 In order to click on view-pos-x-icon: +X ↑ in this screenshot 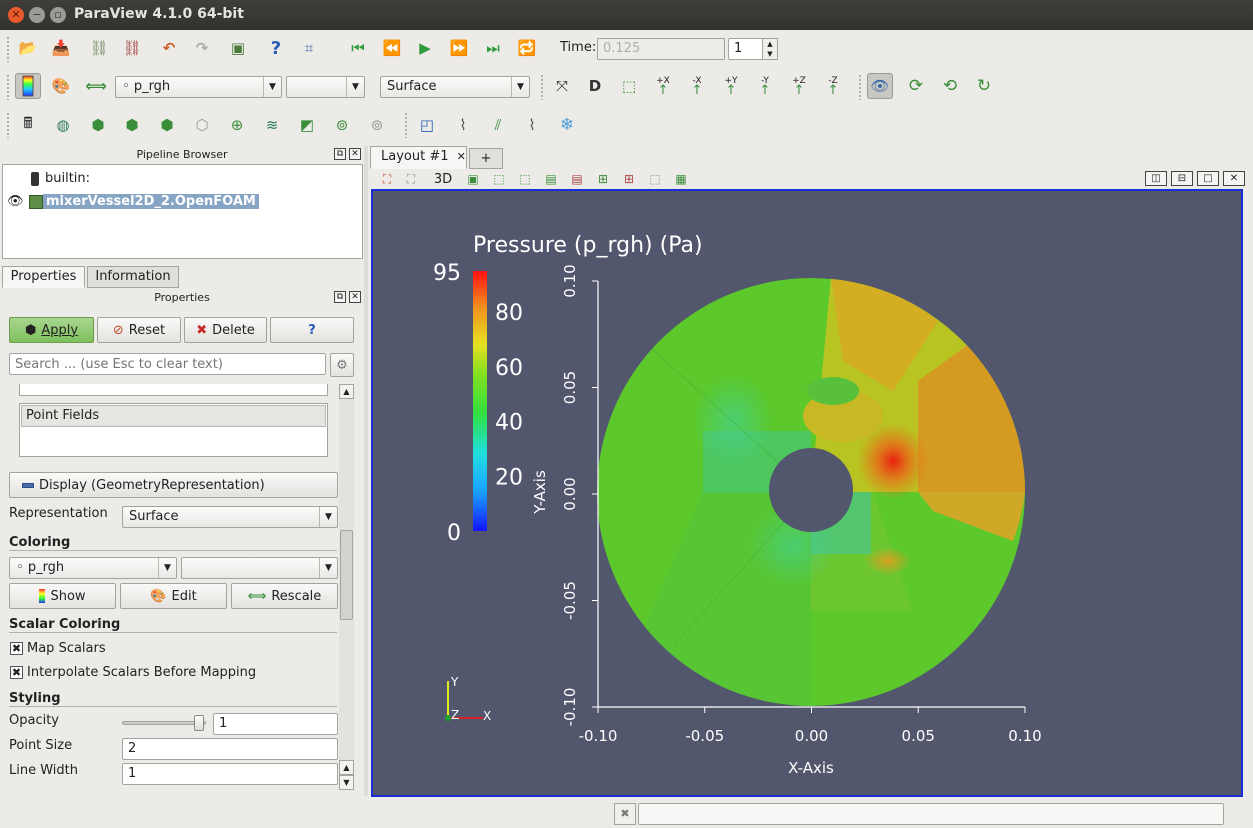, I will do `click(663, 86)`.